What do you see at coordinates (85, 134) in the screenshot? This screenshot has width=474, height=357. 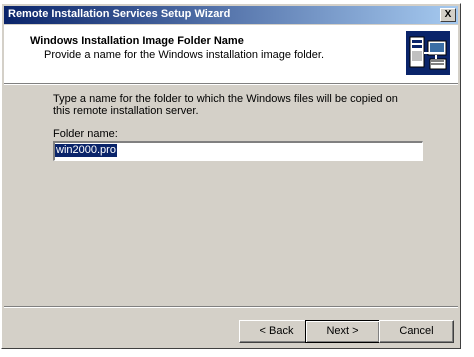 I see `folder-name-label: Folder name:` at bounding box center [85, 134].